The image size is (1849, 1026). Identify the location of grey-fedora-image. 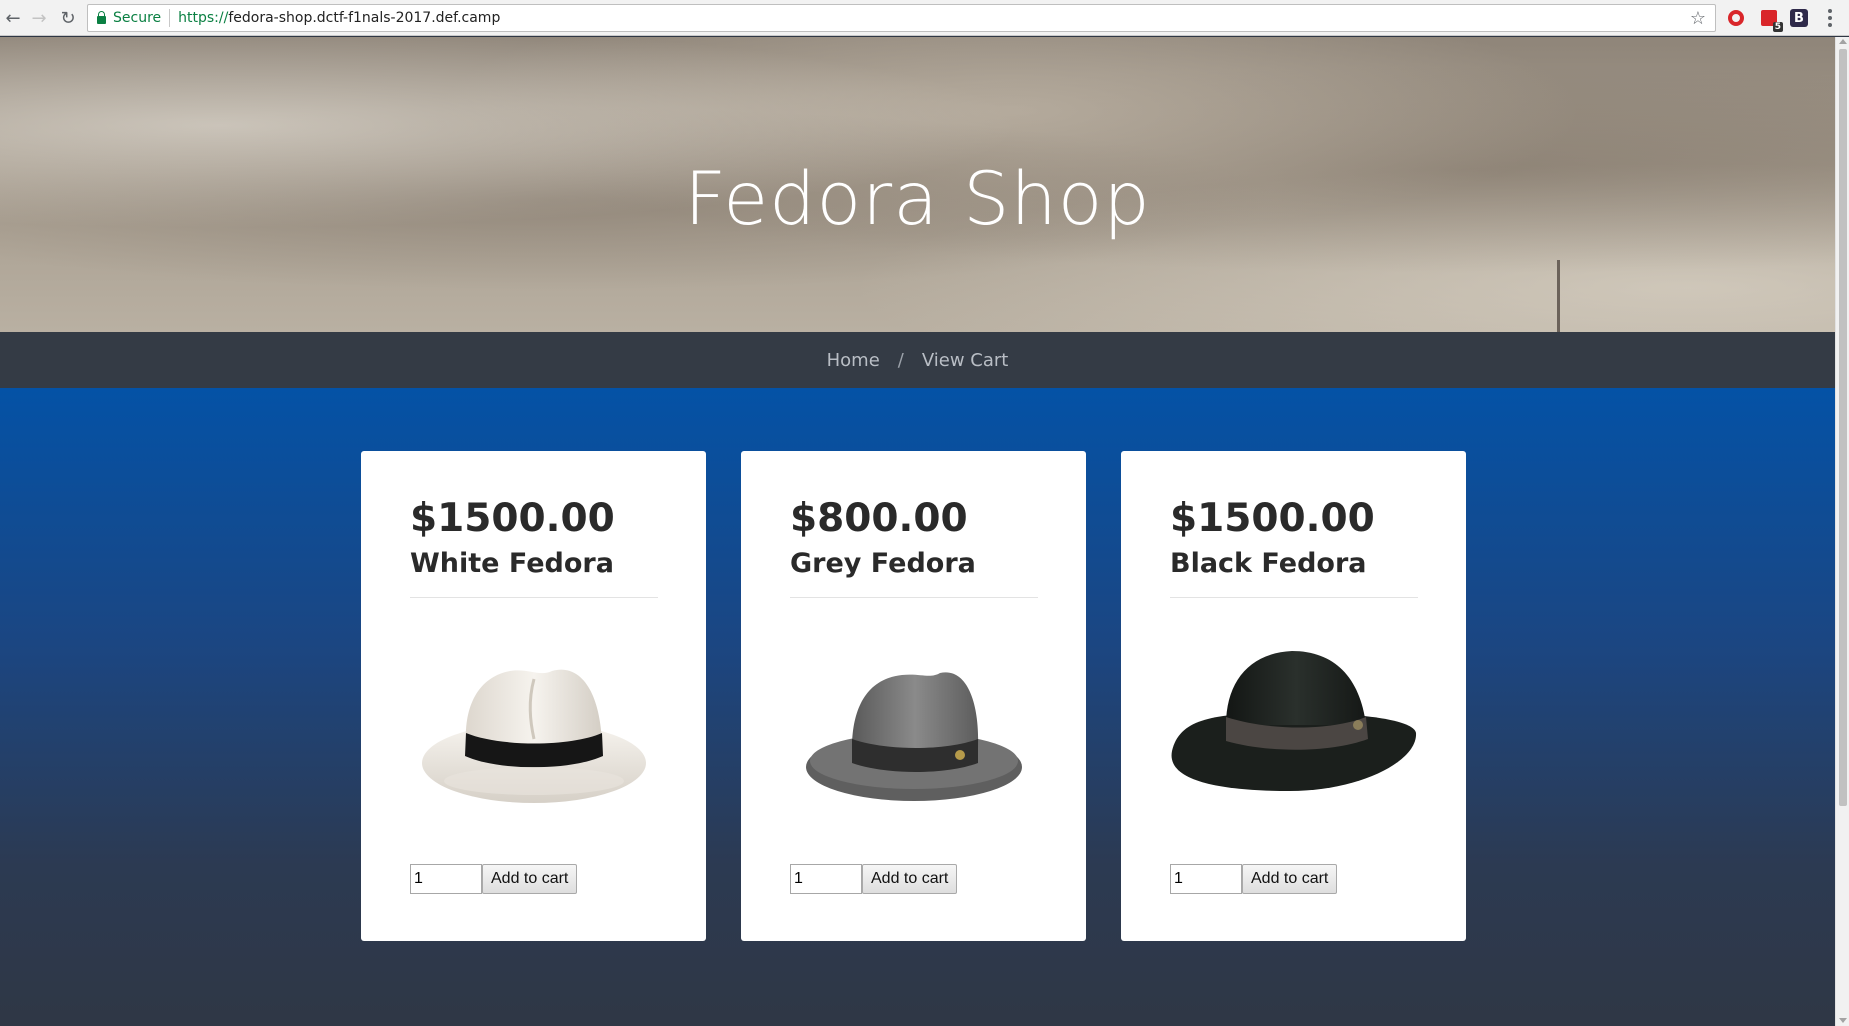
(914, 736).